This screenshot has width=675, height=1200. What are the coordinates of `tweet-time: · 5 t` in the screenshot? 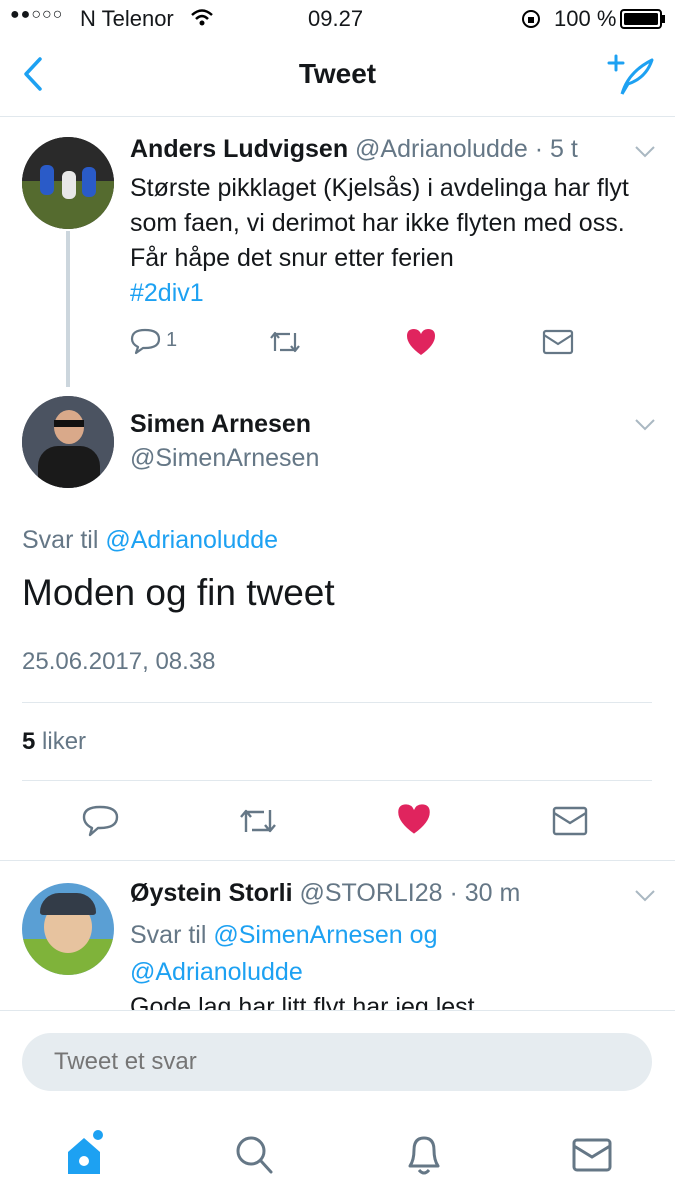 It's located at (556, 149).